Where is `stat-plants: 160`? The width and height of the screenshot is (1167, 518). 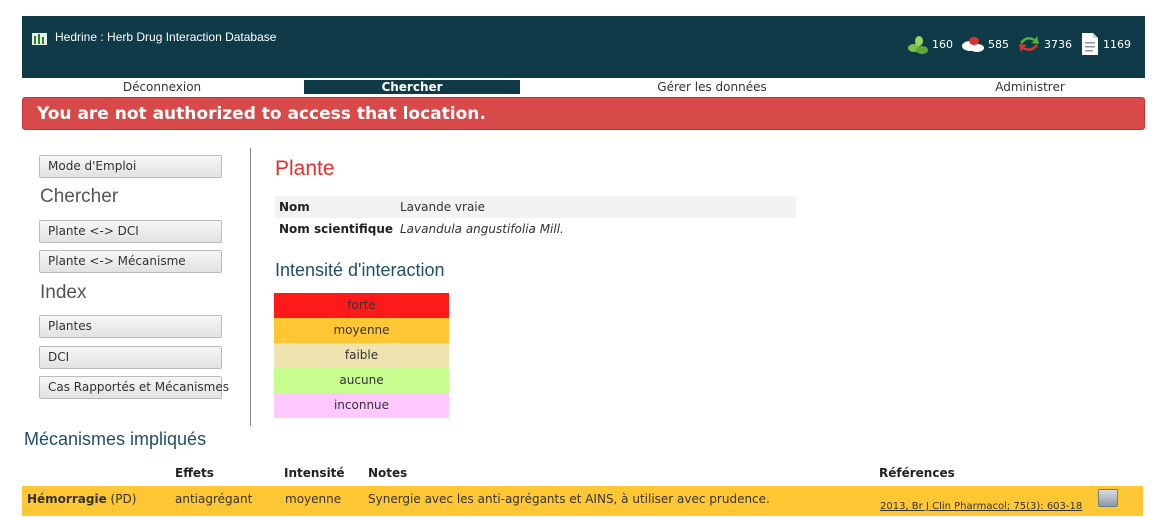
stat-plants: 160 is located at coordinates (930, 44).